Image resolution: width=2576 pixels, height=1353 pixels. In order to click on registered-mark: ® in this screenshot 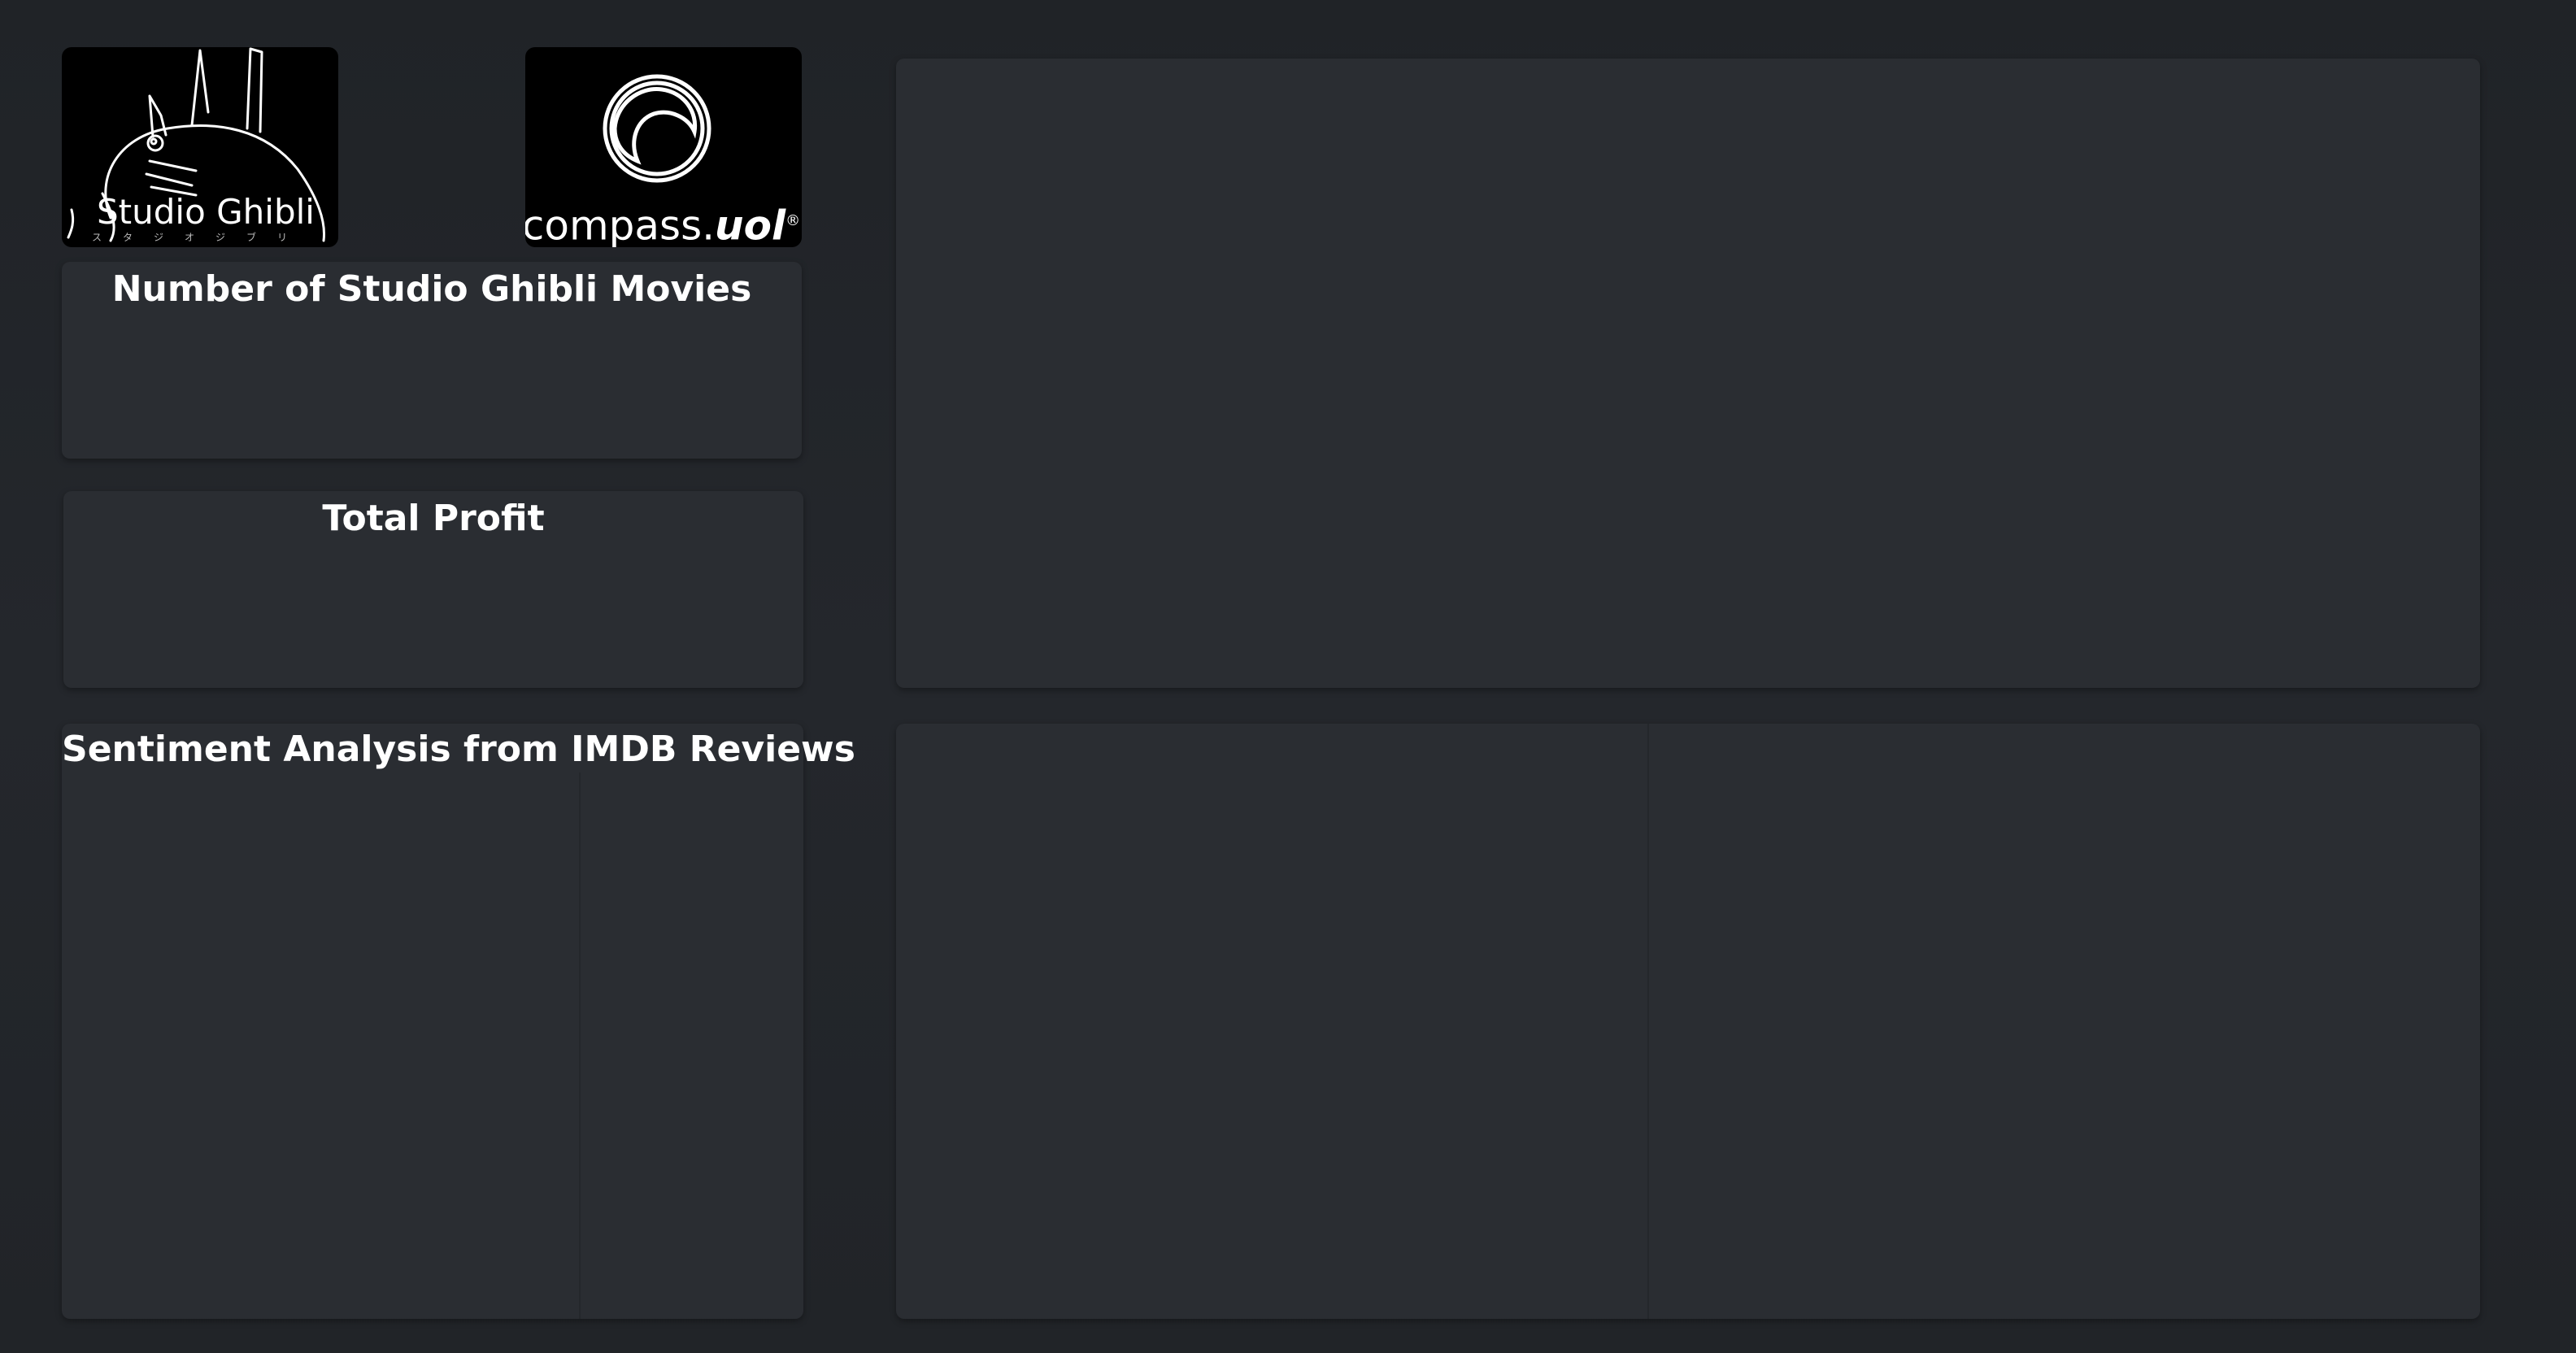, I will do `click(793, 220)`.